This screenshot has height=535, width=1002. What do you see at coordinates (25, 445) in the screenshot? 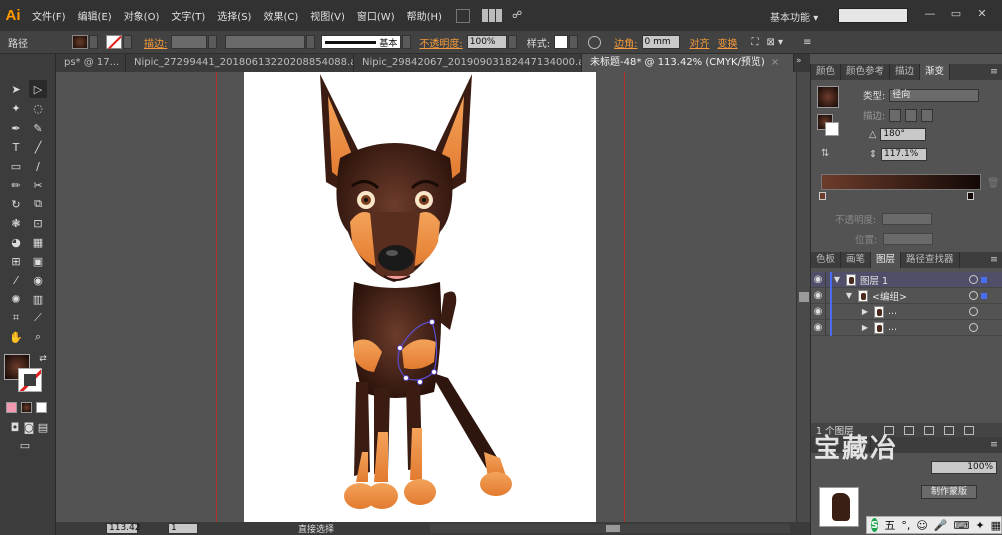
I see `screen-mode-icon: ▭` at bounding box center [25, 445].